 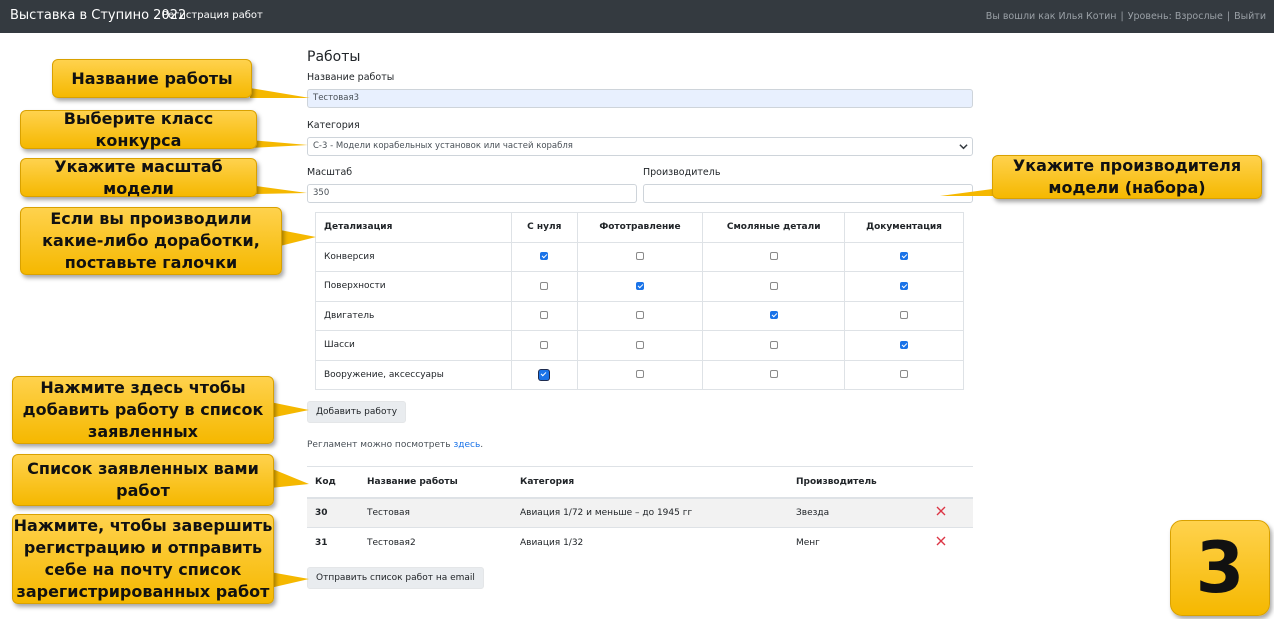 What do you see at coordinates (152, 78) in the screenshot?
I see `callout-name: Название работы` at bounding box center [152, 78].